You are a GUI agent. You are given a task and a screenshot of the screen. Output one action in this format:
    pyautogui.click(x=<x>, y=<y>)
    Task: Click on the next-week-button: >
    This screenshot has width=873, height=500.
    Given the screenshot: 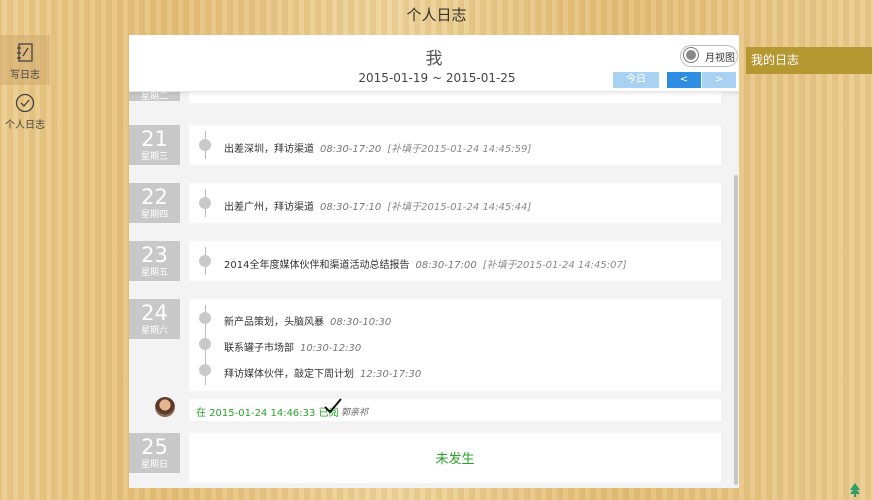 What is the action you would take?
    pyautogui.click(x=719, y=80)
    